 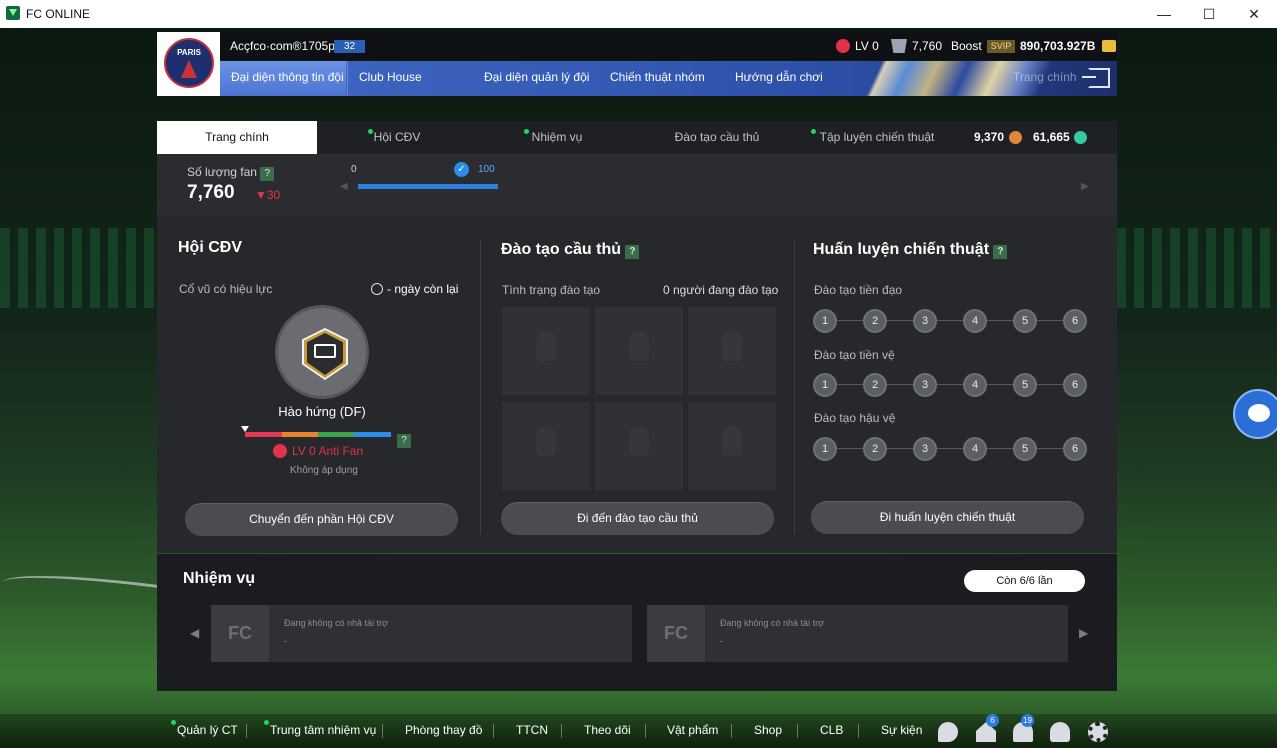 I want to click on nav-team-tactics: Chiến thuật nhóm, so click(x=657, y=78).